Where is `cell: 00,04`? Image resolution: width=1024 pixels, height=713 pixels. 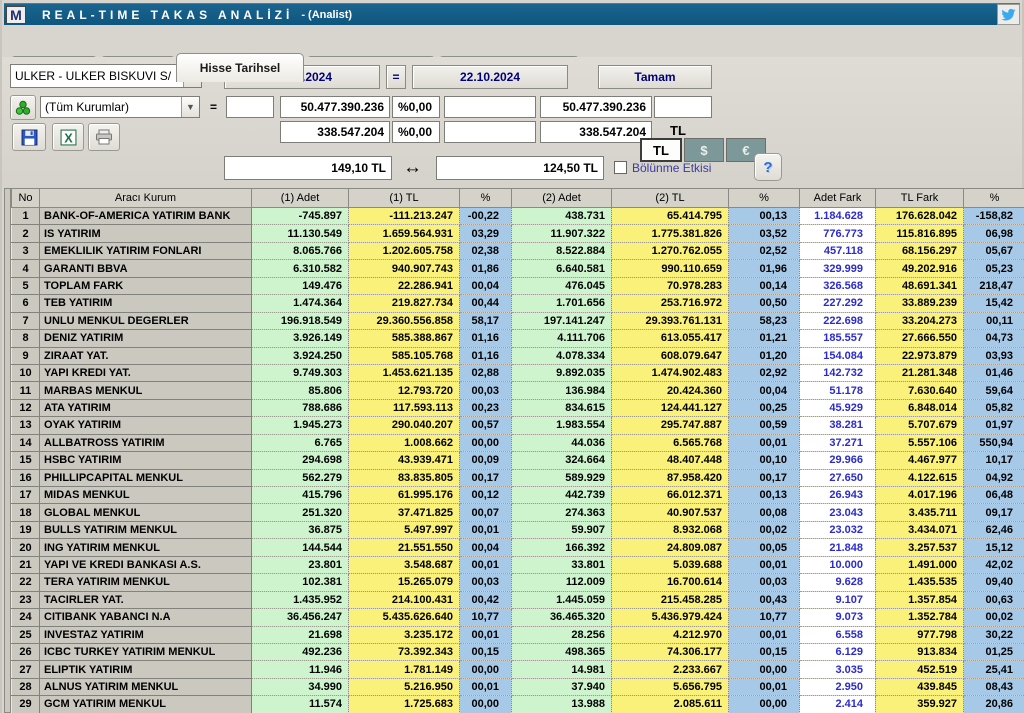 cell: 00,04 is located at coordinates (485, 547).